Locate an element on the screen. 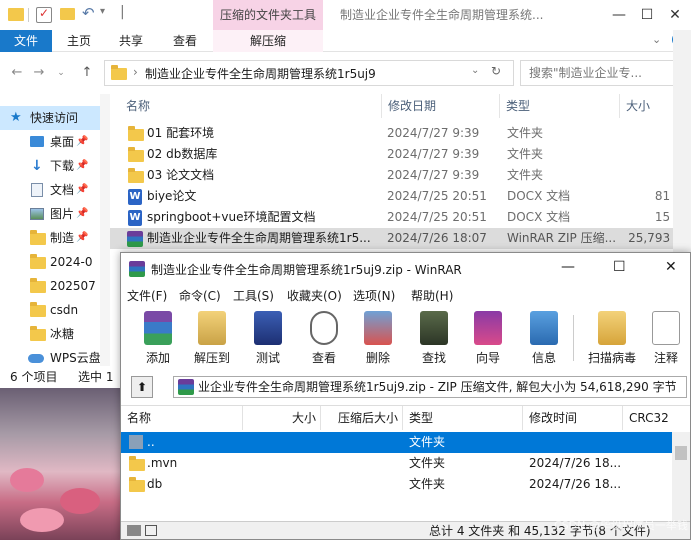  menu-help: 帮助(H) is located at coordinates (432, 296).